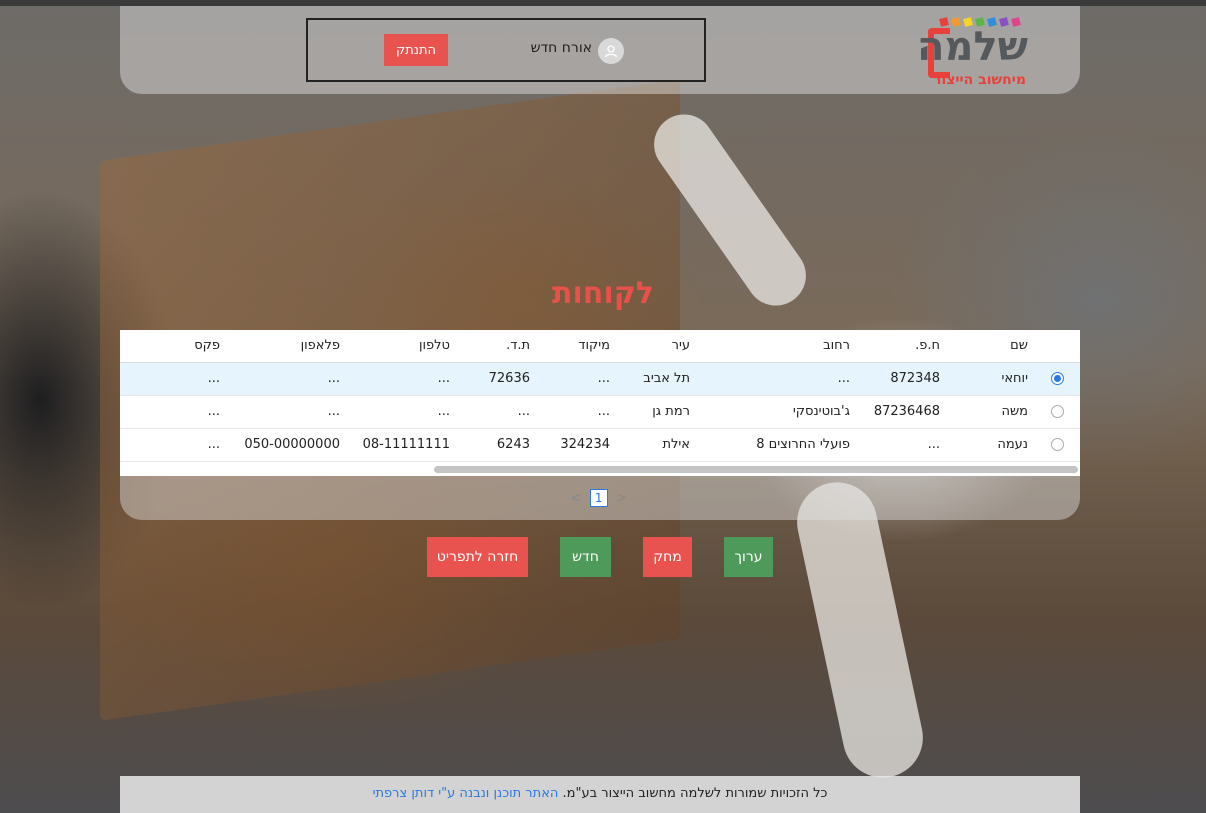  I want to click on pagination: < 1 >, so click(598, 498).